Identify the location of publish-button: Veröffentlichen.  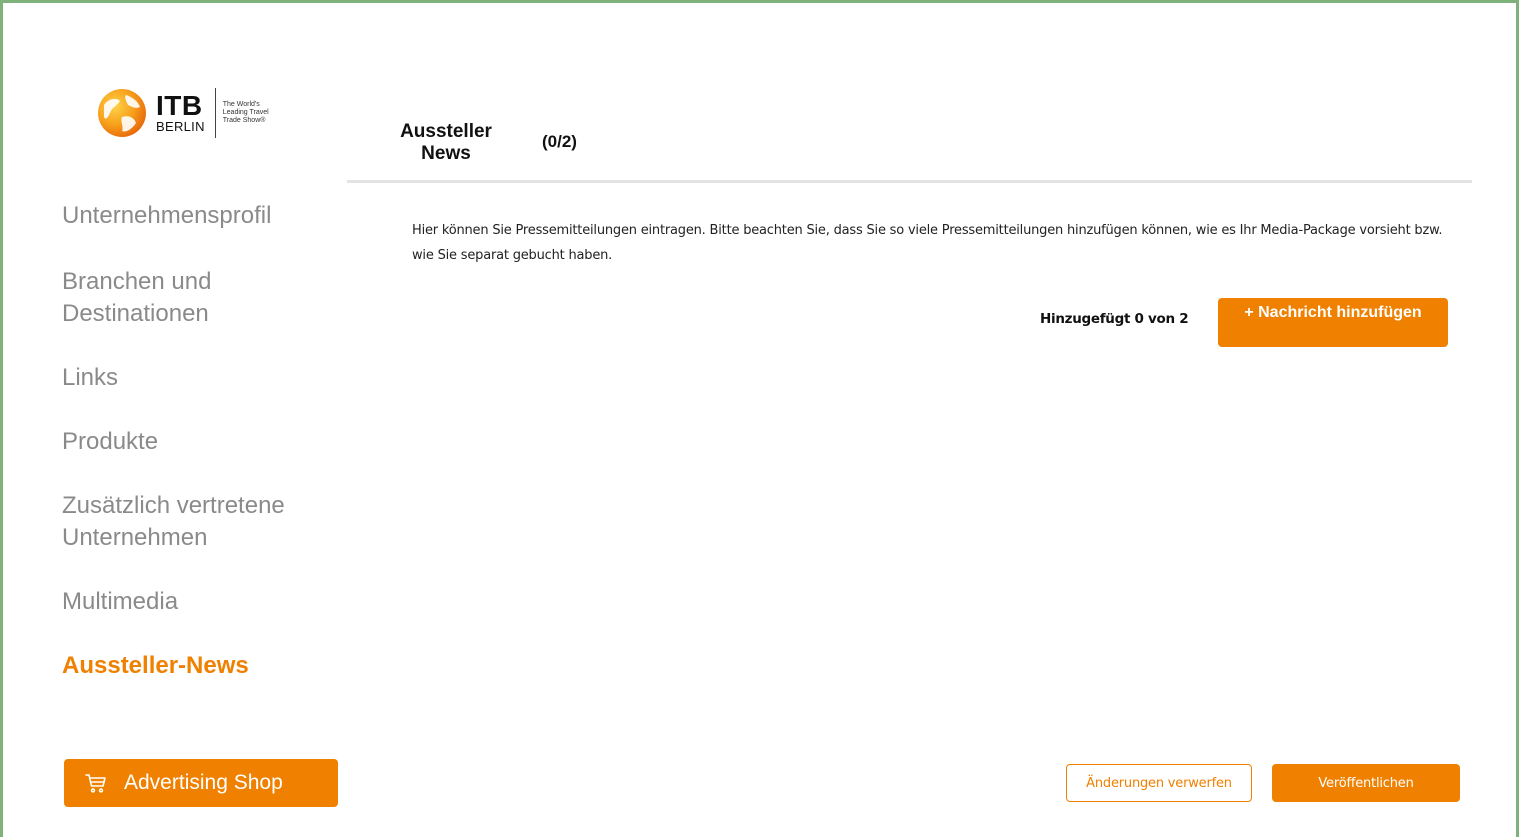
(1366, 783).